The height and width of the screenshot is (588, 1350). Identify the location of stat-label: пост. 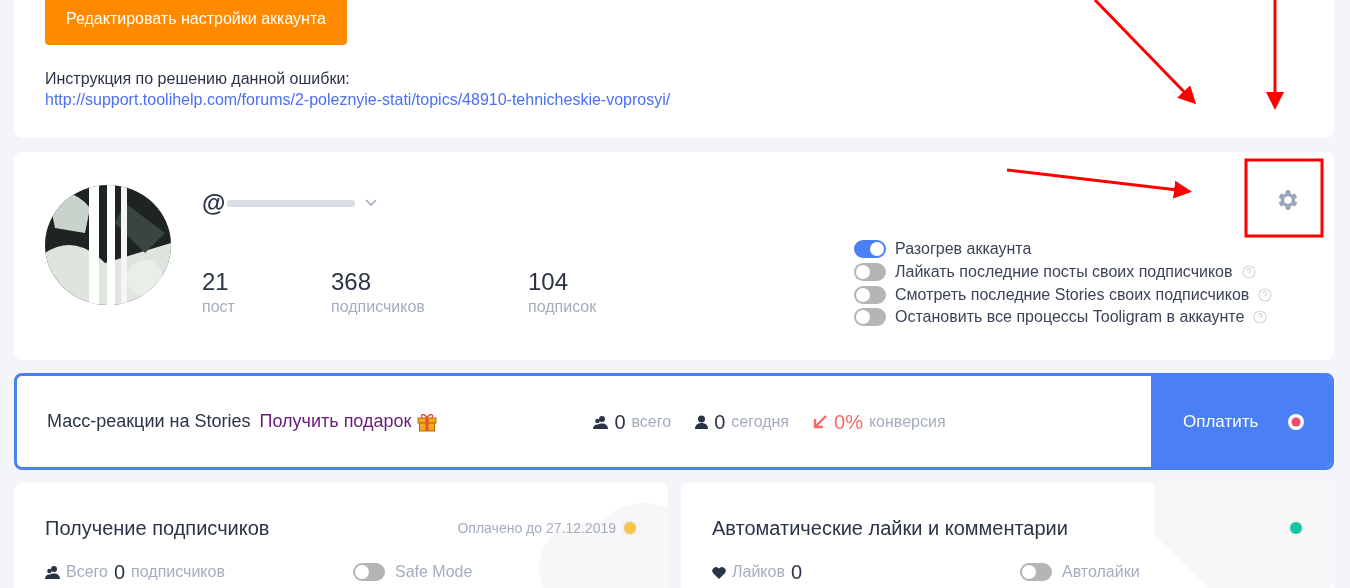
(219, 307).